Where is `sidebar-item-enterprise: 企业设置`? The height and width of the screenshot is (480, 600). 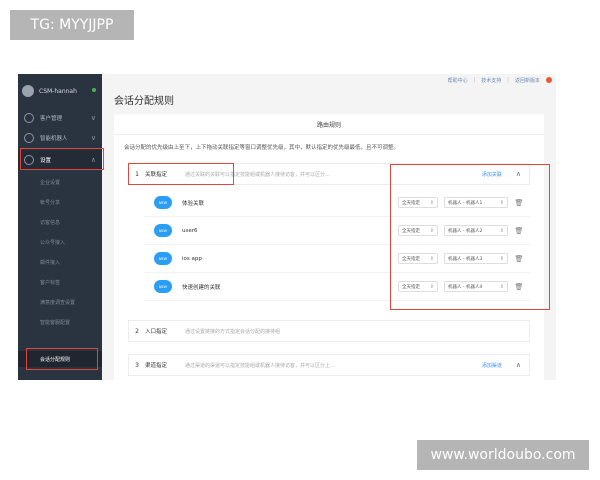
sidebar-item-enterprise: 企业设置 is located at coordinates (60, 182).